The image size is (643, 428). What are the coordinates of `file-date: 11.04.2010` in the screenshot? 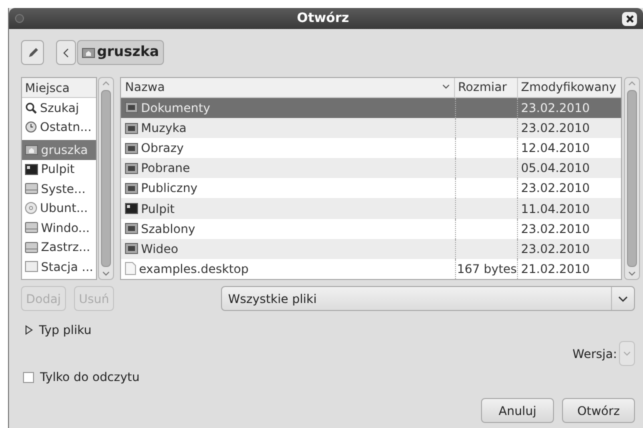 It's located at (555, 209).